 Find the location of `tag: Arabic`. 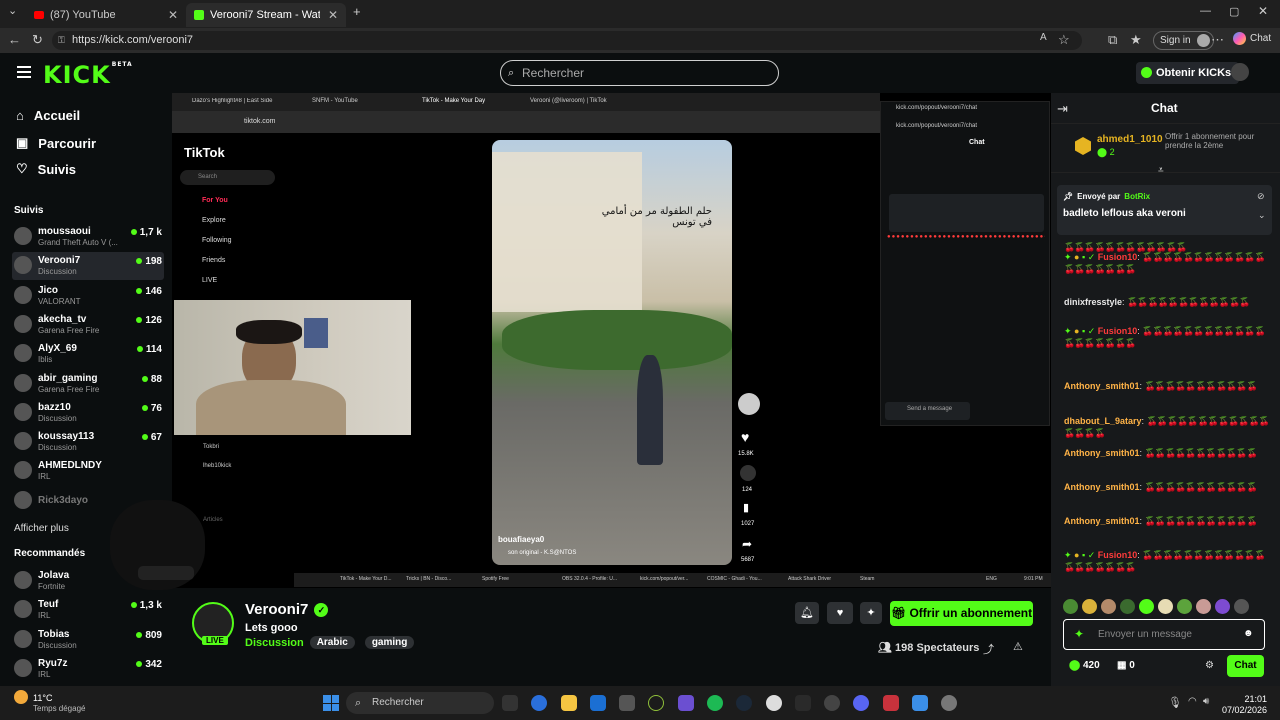

tag: Arabic is located at coordinates (332, 642).